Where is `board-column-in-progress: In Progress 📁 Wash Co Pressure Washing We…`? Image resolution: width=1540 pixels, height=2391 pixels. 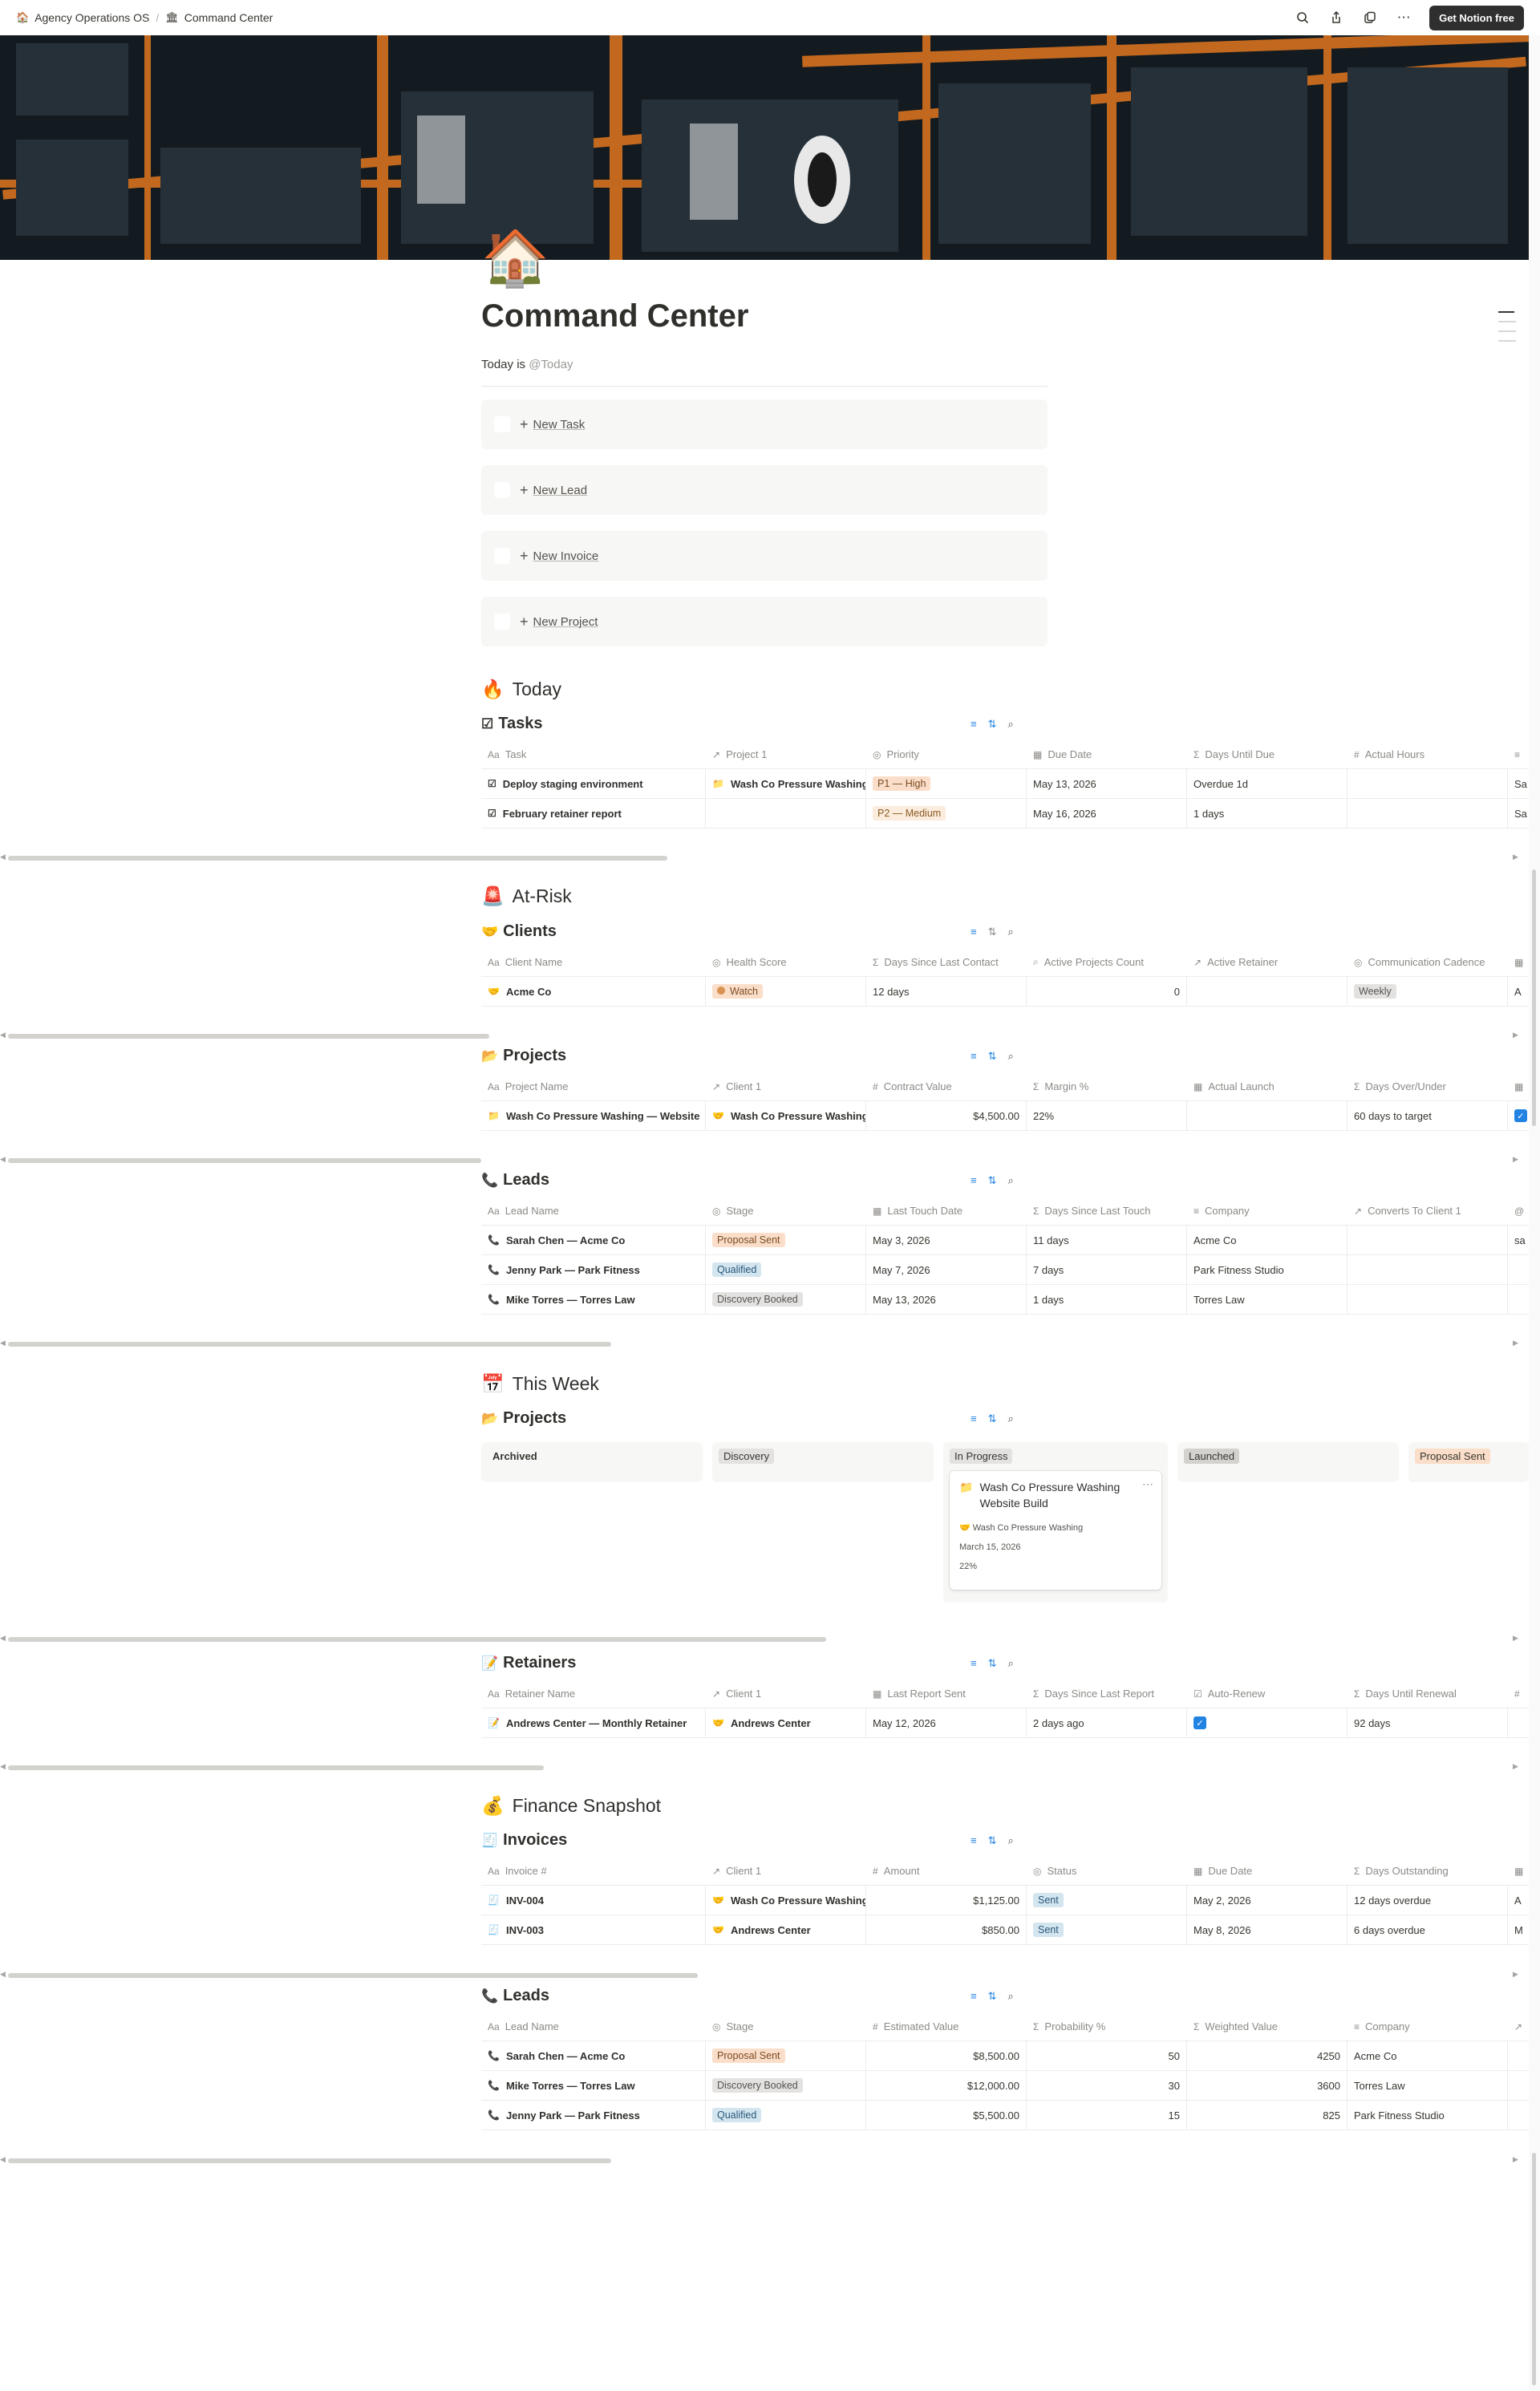
board-column-in-progress: In Progress 📁 Wash Co Pressure Washing We… is located at coordinates (1055, 1522).